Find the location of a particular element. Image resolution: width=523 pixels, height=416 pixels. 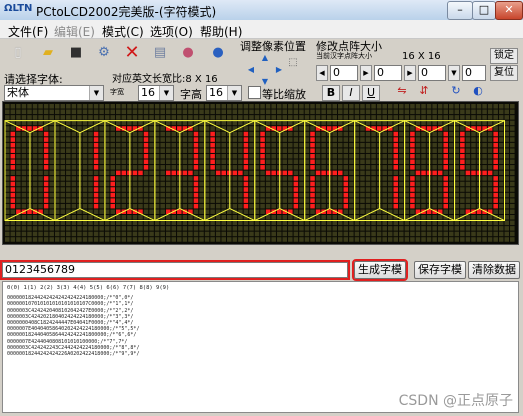

new-file-button: ▯ is located at coordinates (18, 54).